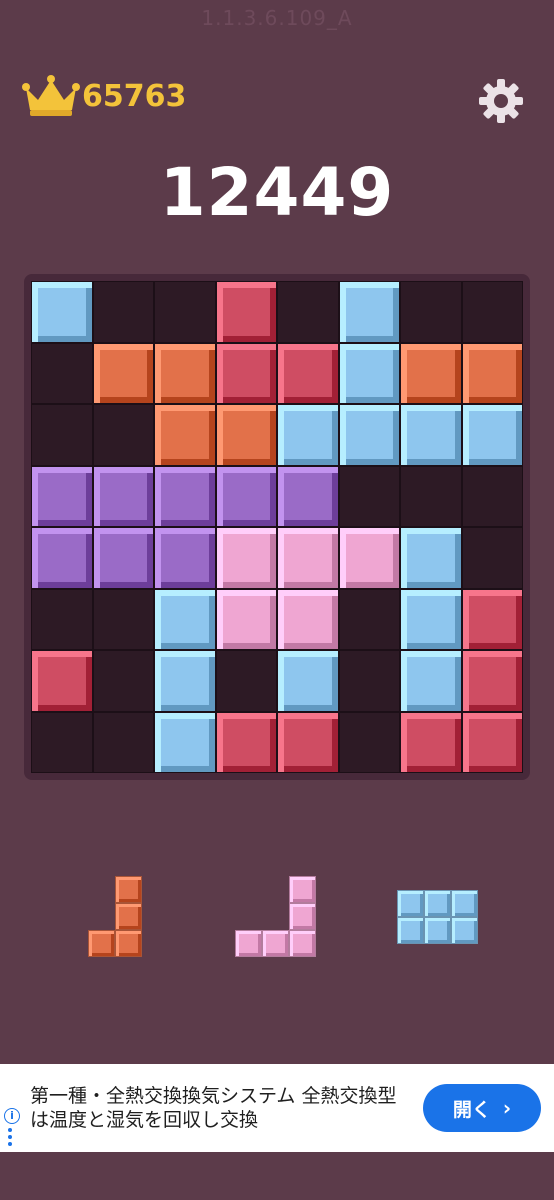 The image size is (554, 1200). Describe the element at coordinates (11, 1138) in the screenshot. I see `more-dots-icon` at that location.